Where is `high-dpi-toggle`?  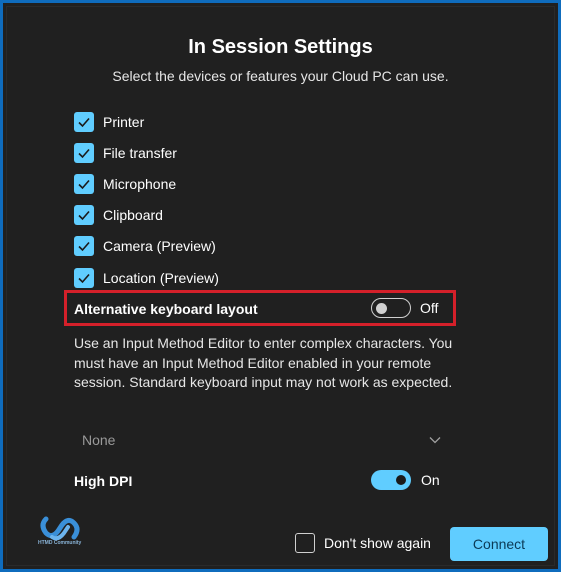
high-dpi-toggle is located at coordinates (391, 480).